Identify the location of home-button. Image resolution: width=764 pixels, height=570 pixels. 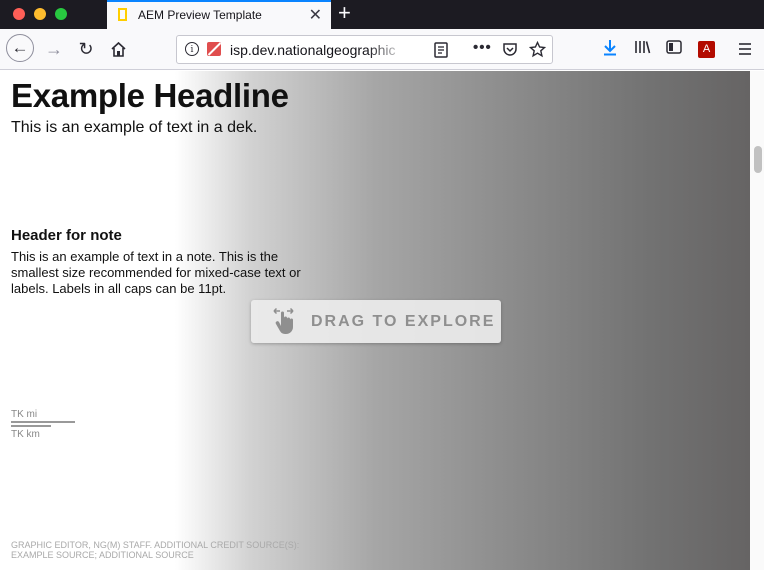
(118, 49).